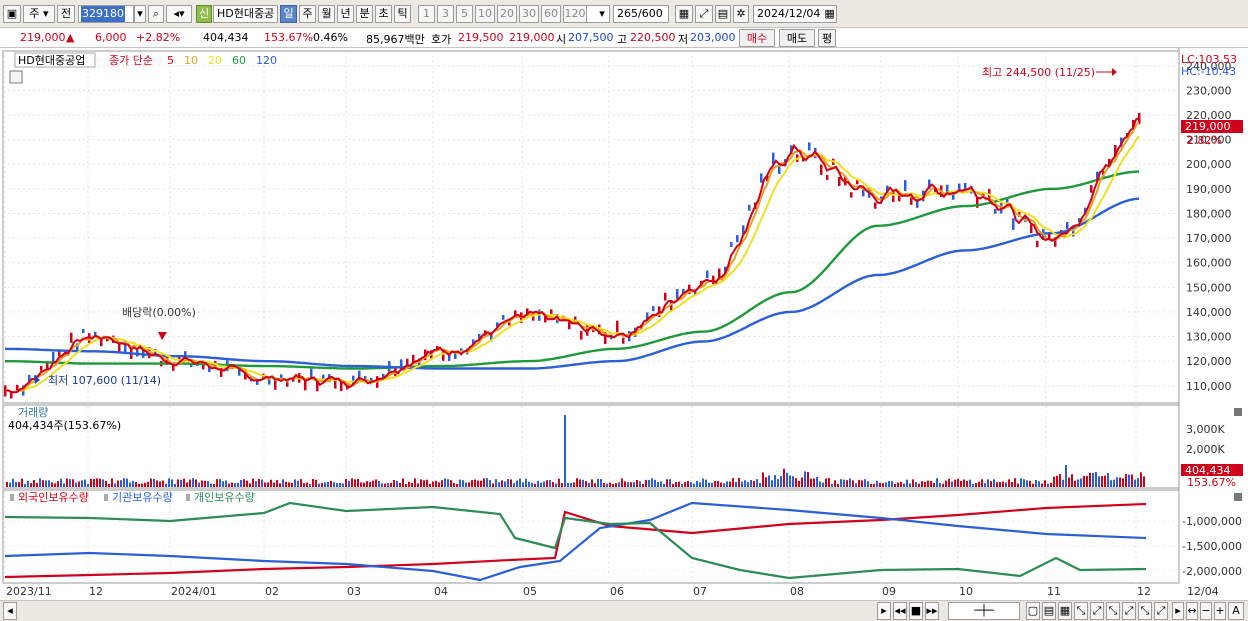 Image resolution: width=1248 pixels, height=621 pixels. I want to click on interval-button-10: 10, so click(485, 14).